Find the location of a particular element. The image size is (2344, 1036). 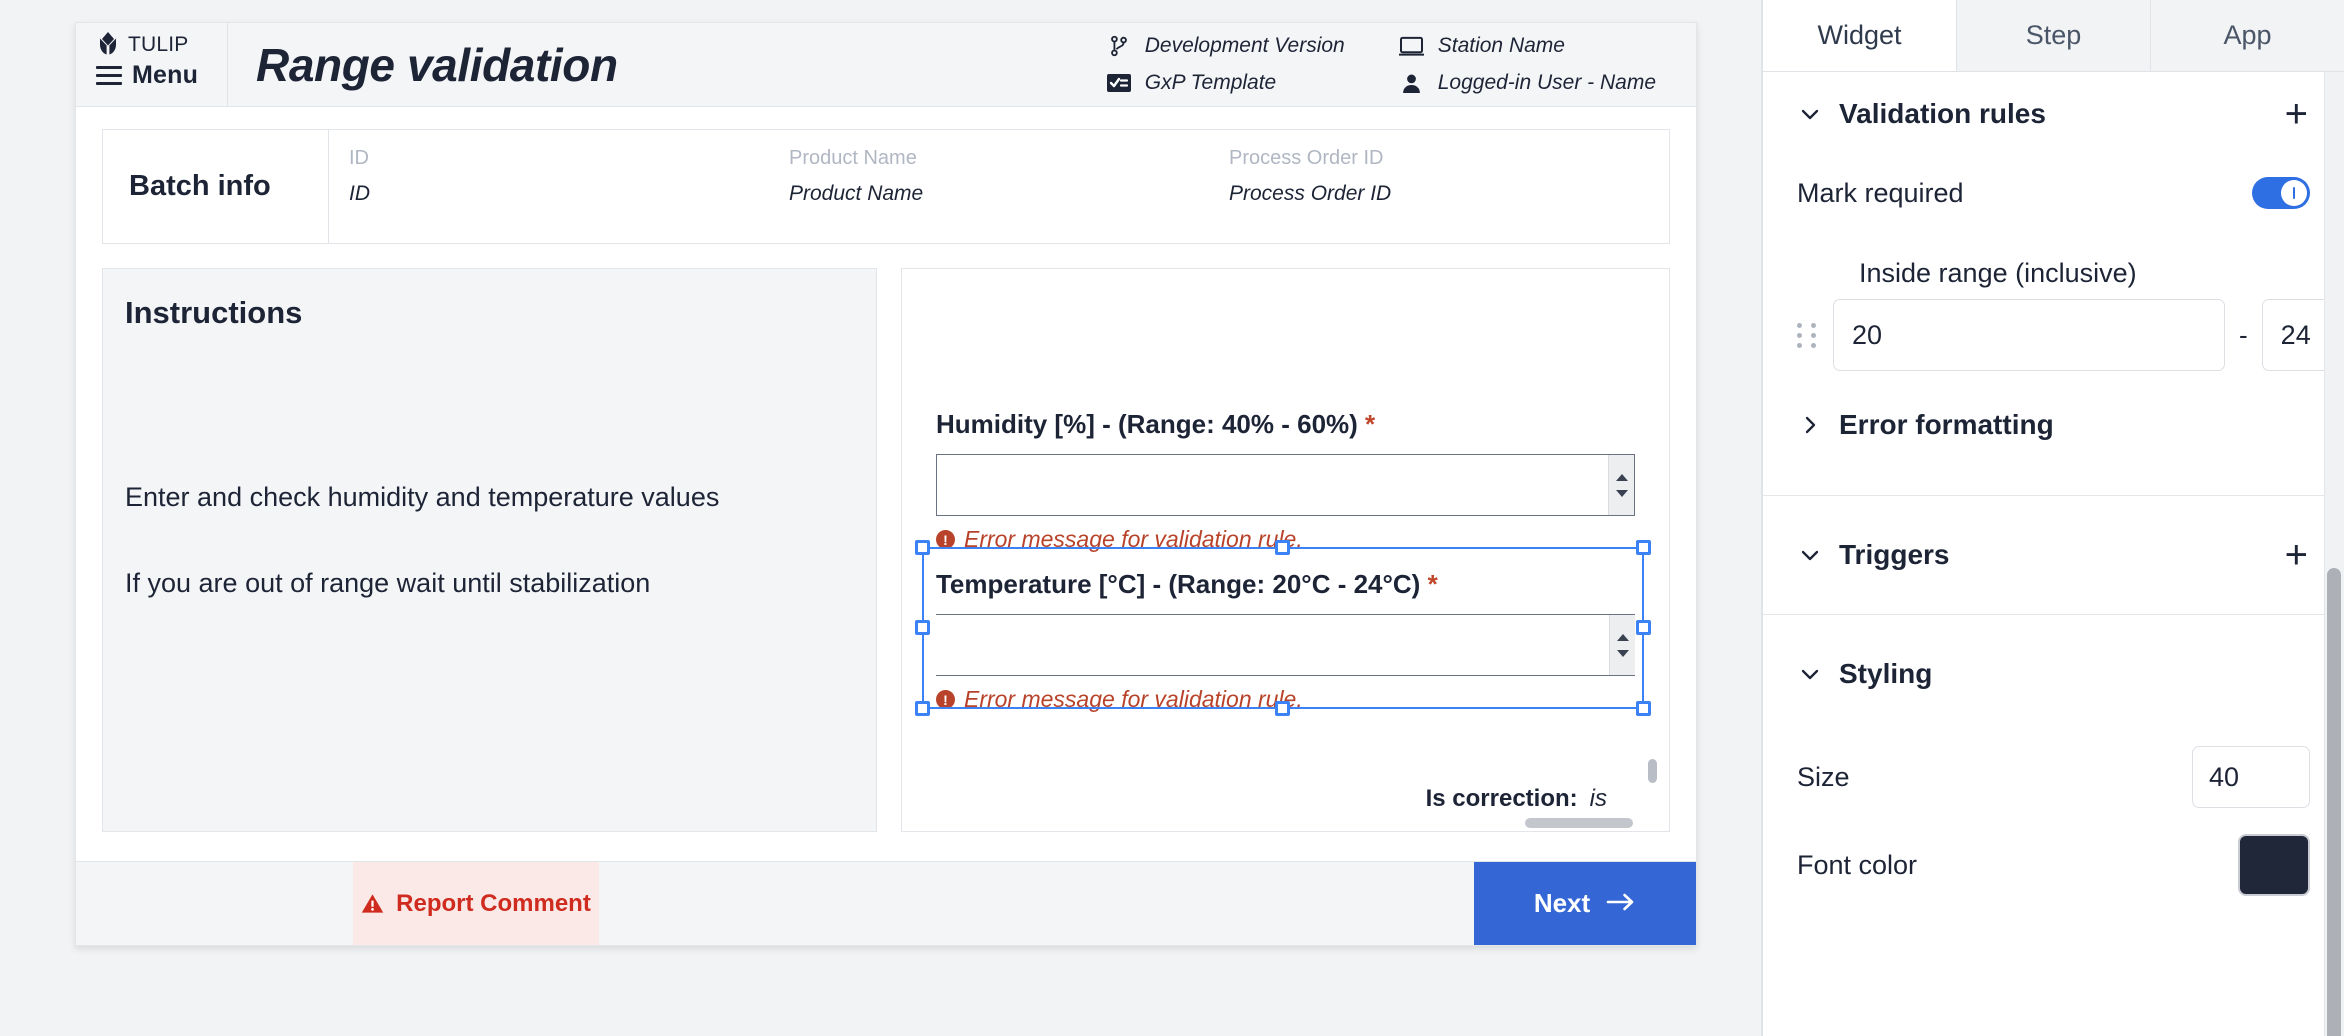

rule-title: Inside range (inclusive) is located at coordinates (1998, 273).